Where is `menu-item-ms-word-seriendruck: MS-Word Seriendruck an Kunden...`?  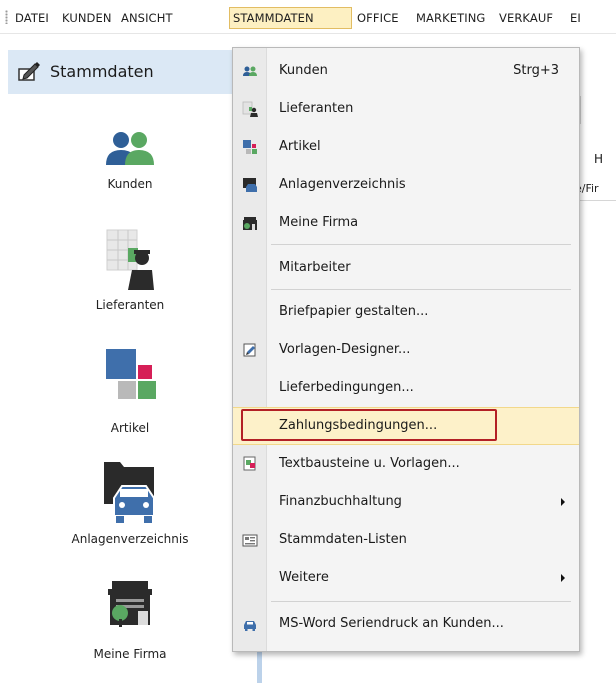 menu-item-ms-word-seriendruck: MS-Word Seriendruck an Kunden... is located at coordinates (406, 624).